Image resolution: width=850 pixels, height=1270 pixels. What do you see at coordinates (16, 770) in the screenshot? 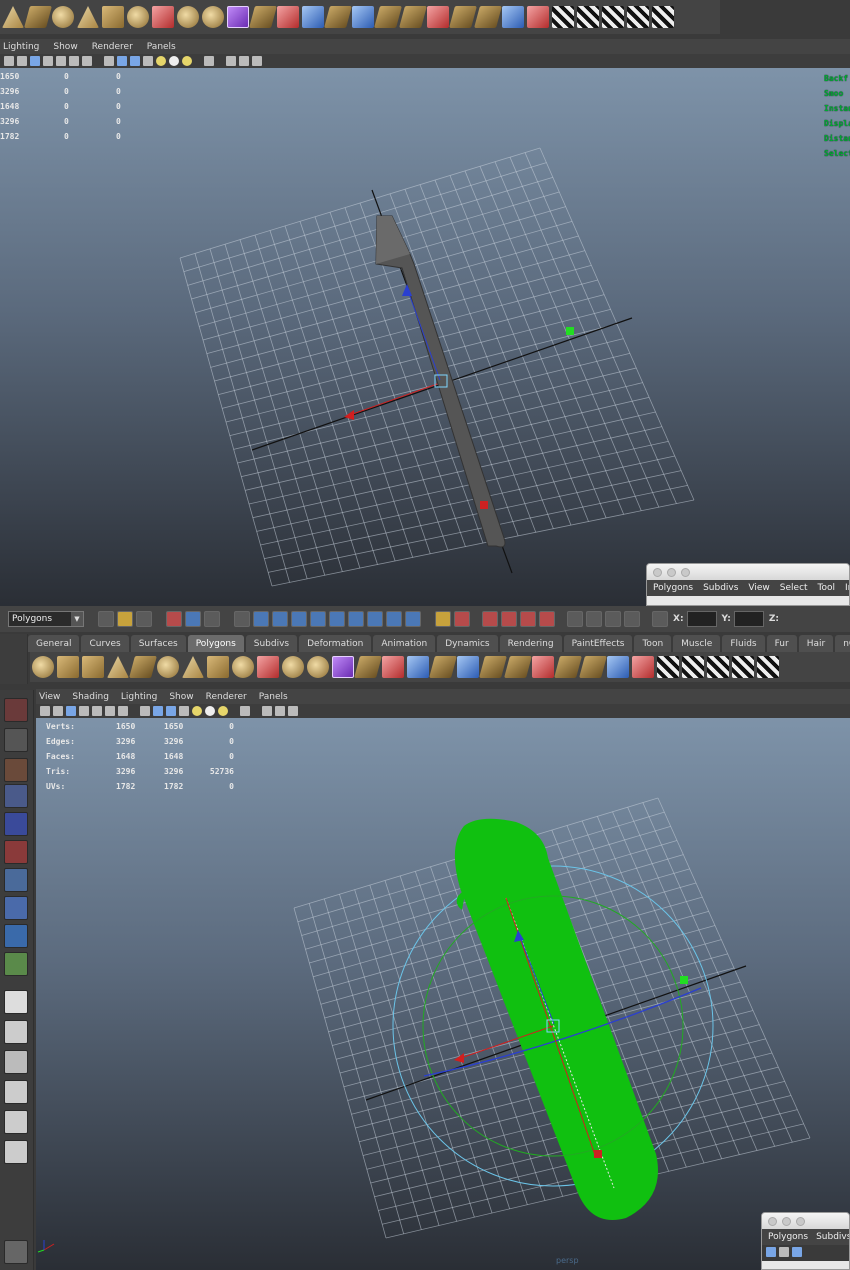
I see `paint-select-icon` at bounding box center [16, 770].